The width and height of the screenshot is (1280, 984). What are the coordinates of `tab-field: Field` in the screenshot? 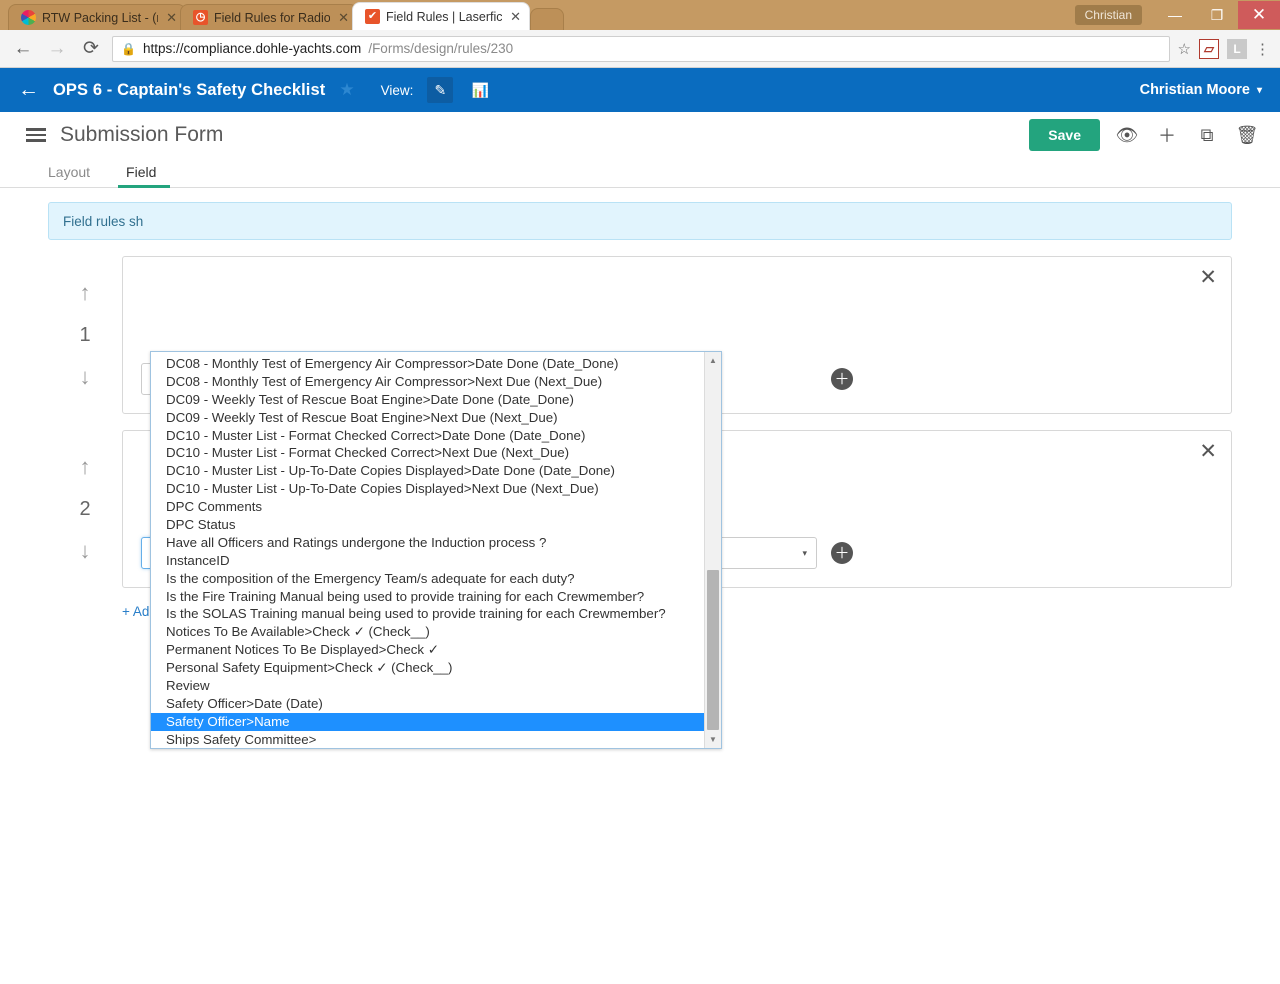 It's located at (141, 176).